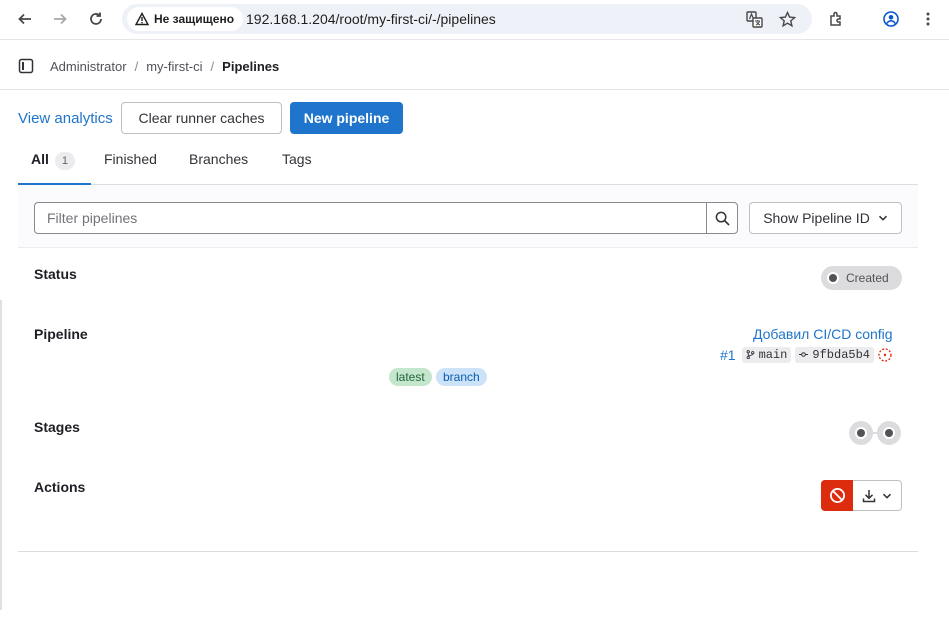 This screenshot has width=949, height=617. What do you see at coordinates (461, 377) in the screenshot?
I see `branch-badge: branch` at bounding box center [461, 377].